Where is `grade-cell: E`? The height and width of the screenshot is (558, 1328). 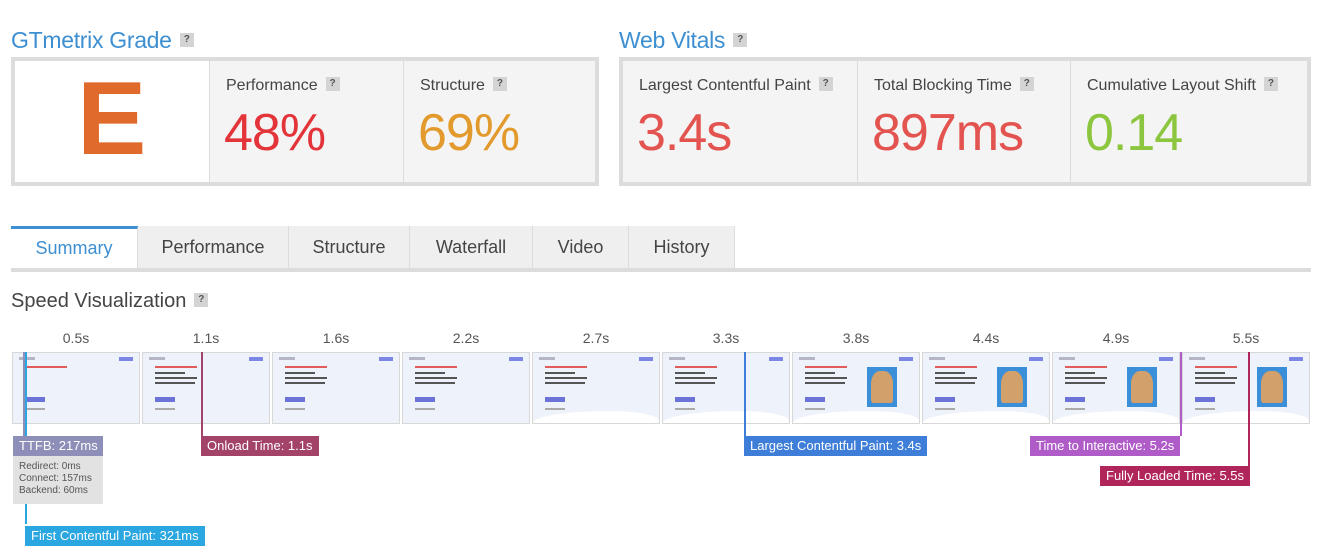
grade-cell: E is located at coordinates (112, 121).